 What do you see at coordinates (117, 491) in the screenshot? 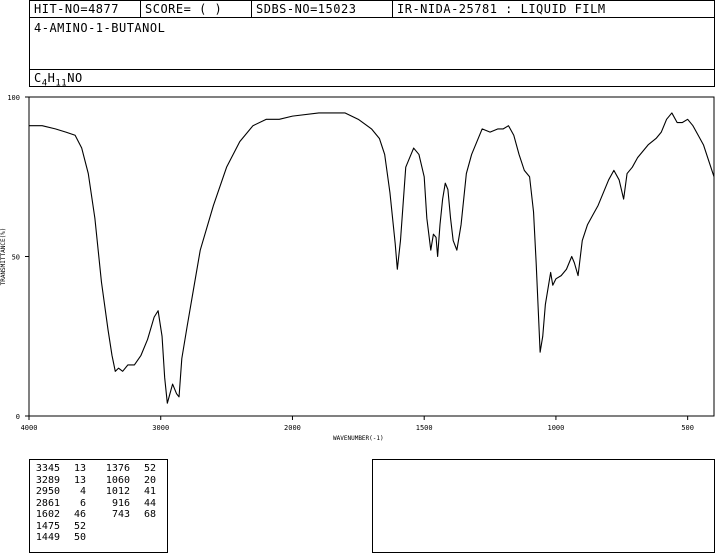
I see `peak-wavenumber: 1012` at bounding box center [117, 491].